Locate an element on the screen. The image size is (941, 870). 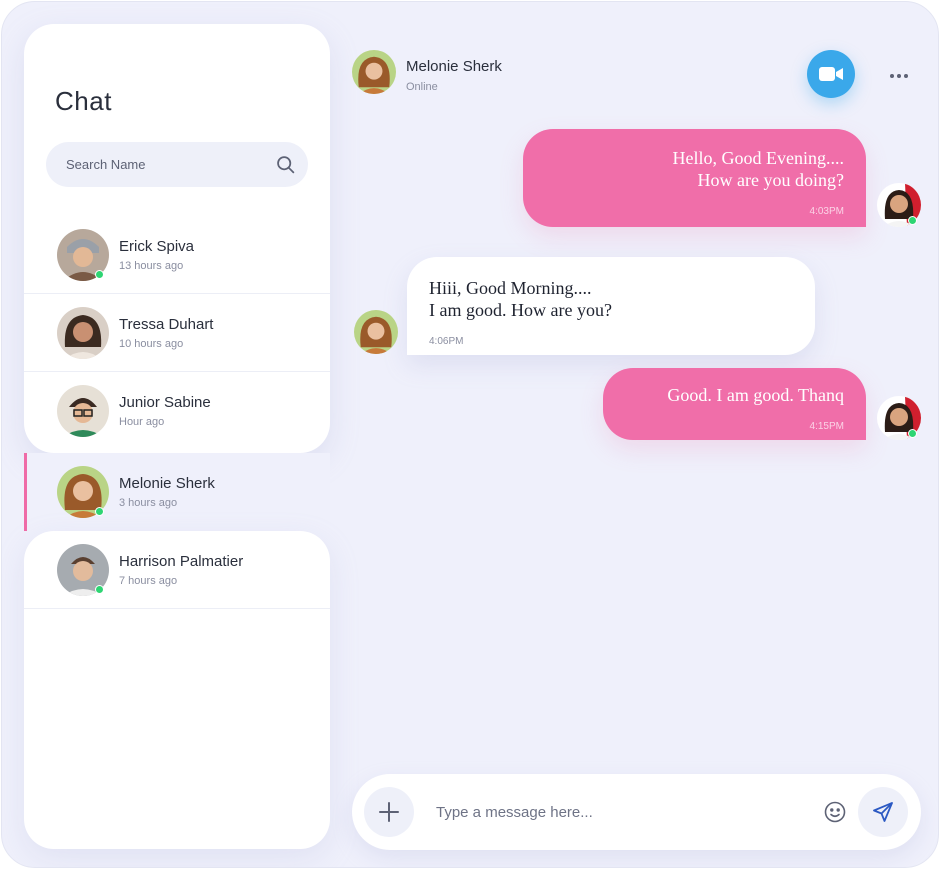
message-time: 4:15PM is located at coordinates (826, 426).